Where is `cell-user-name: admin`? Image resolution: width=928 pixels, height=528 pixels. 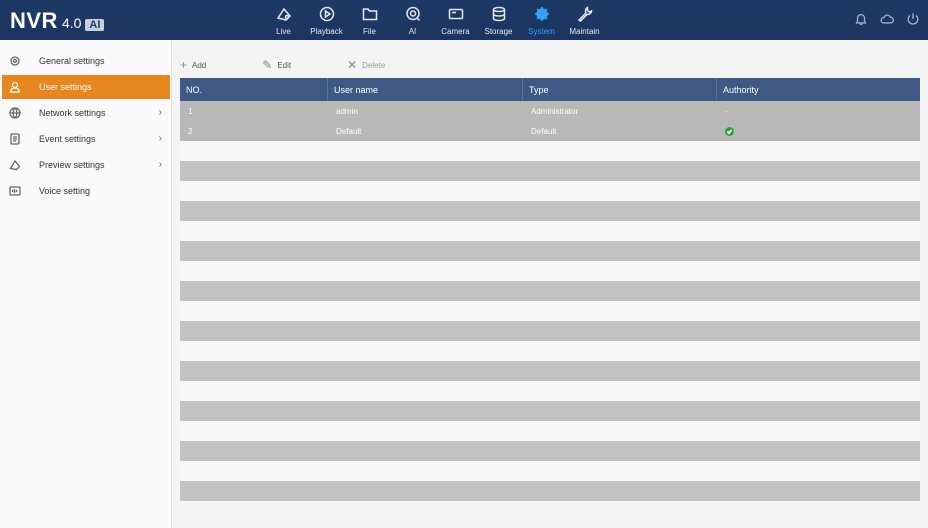
cell-user-name: admin is located at coordinates (347, 111).